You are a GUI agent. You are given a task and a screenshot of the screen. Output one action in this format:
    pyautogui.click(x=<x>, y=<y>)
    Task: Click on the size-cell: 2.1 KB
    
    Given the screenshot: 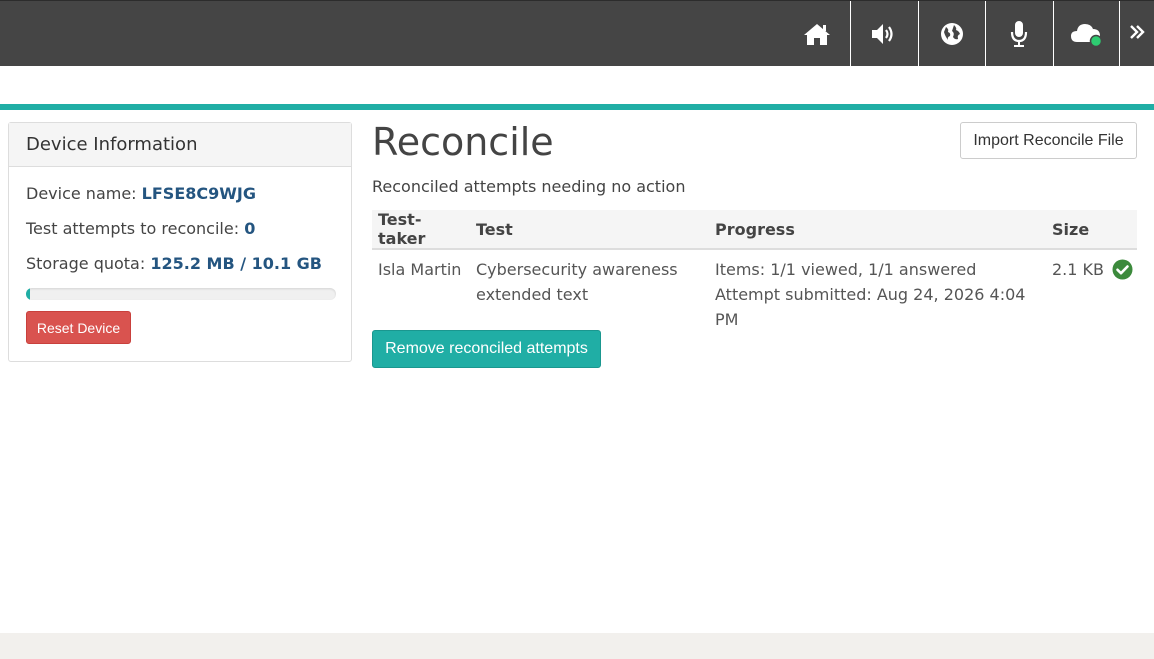 What is the action you would take?
    pyautogui.click(x=1091, y=290)
    